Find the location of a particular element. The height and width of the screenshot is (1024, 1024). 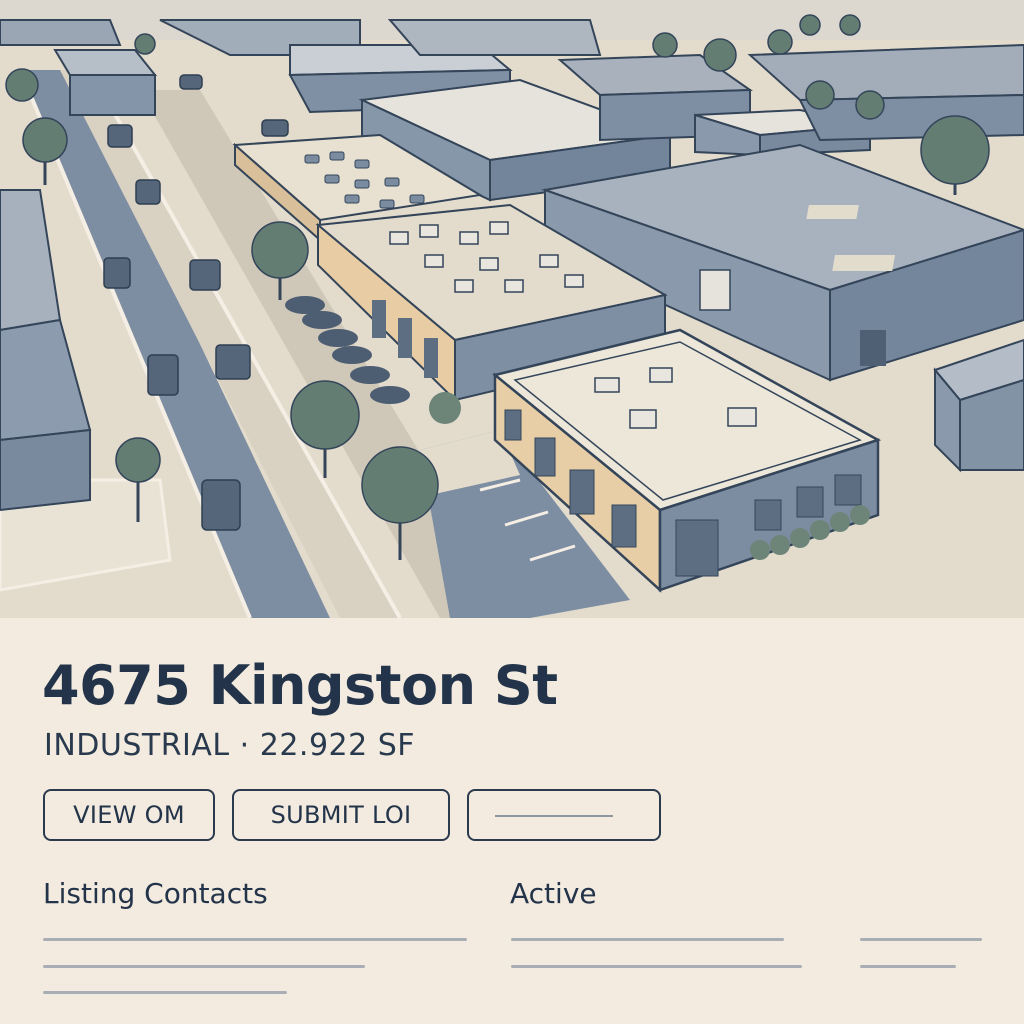

placeholder-line is located at coordinates (554, 816).